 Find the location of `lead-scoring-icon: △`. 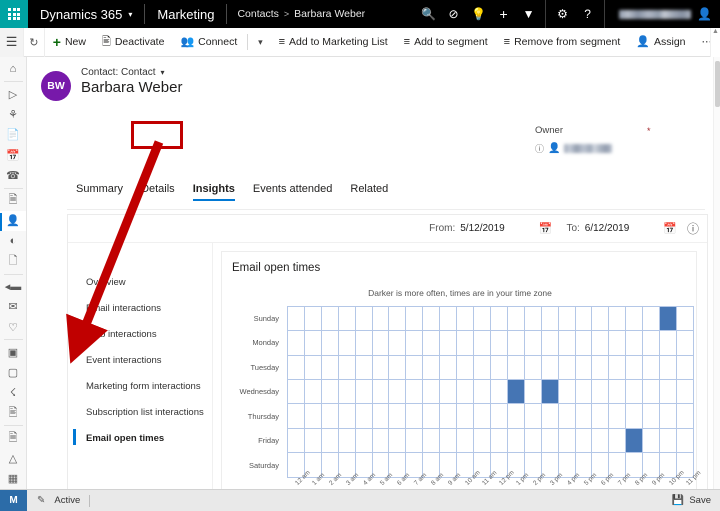

lead-scoring-icon: △ is located at coordinates (13, 458).